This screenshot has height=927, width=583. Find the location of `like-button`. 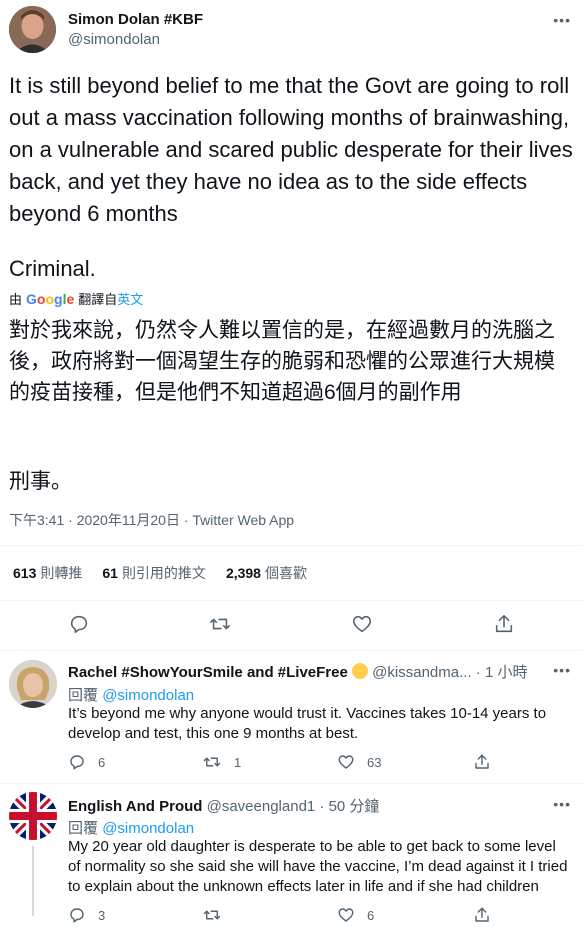

like-button is located at coordinates (362, 624).